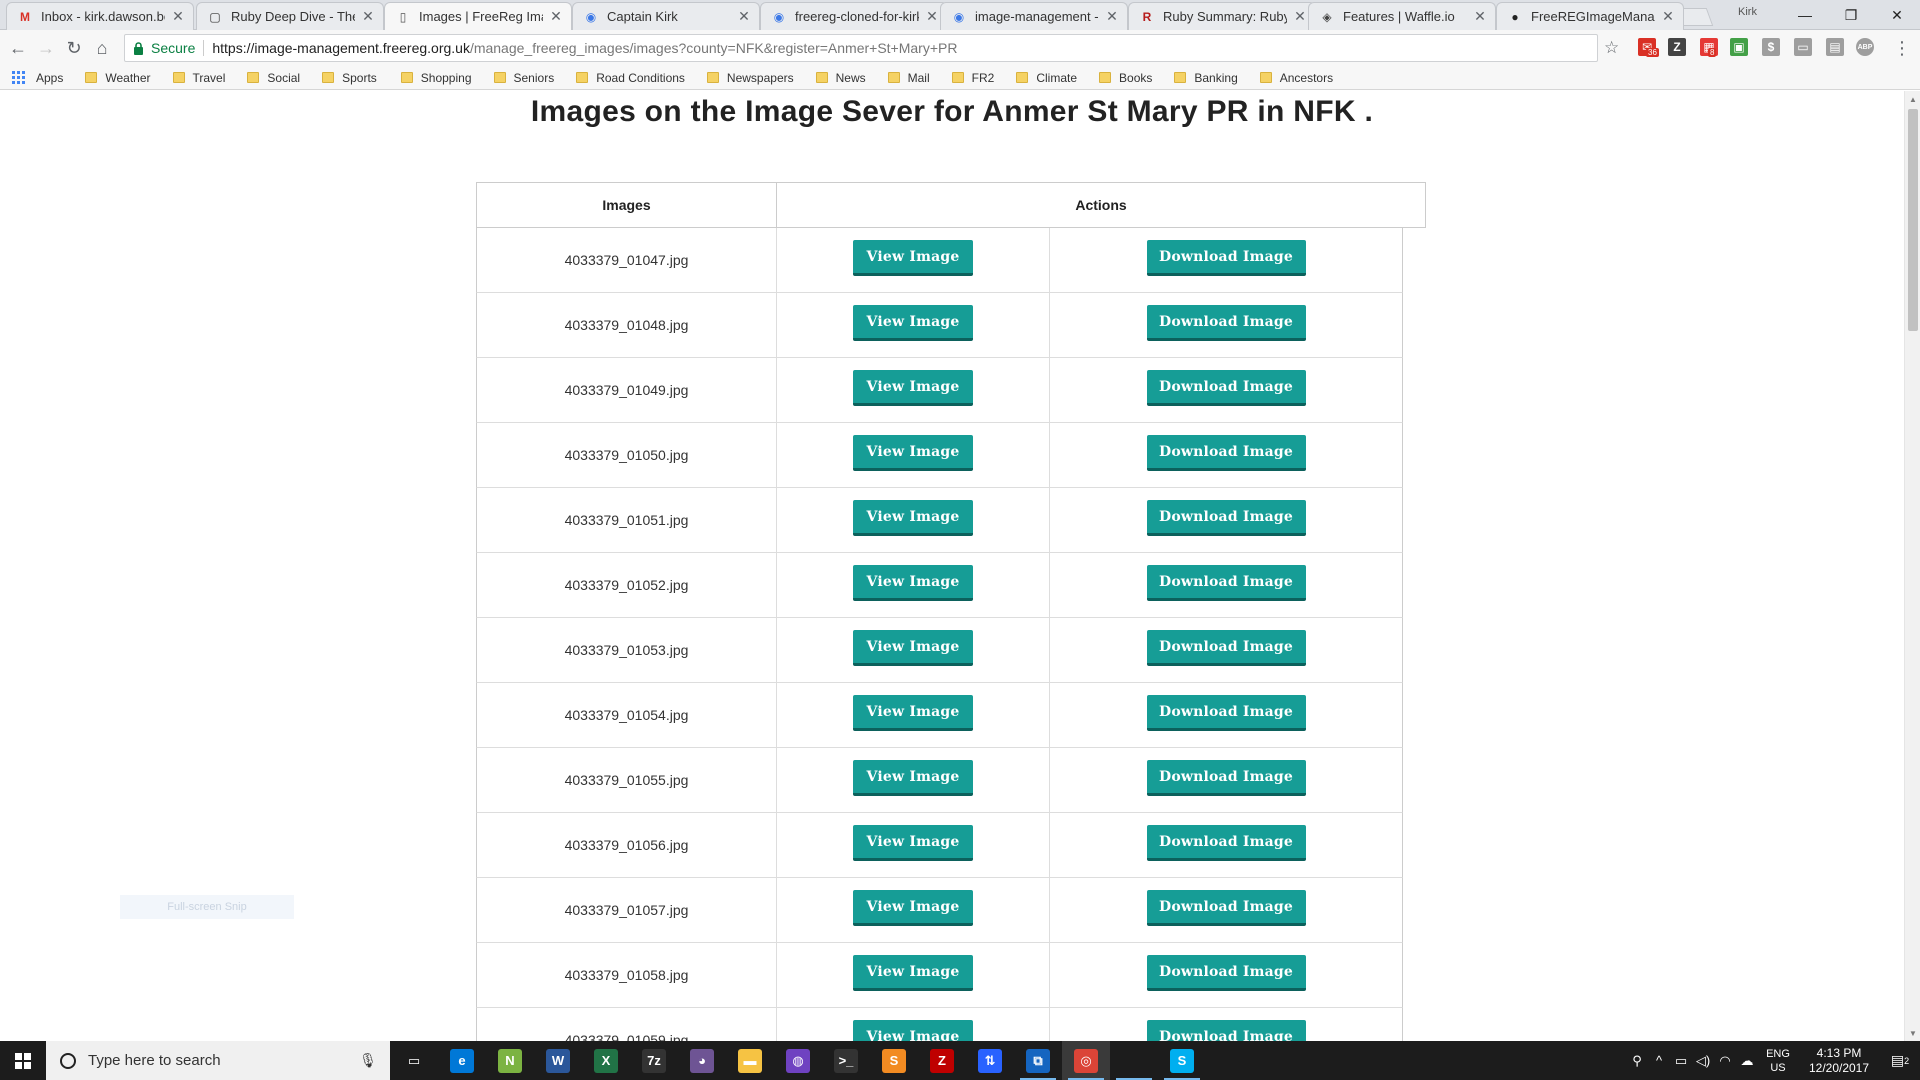 The width and height of the screenshot is (1920, 1080). What do you see at coordinates (1912, 99) in the screenshot?
I see `scroll-up-arrow-icon: ▲` at bounding box center [1912, 99].